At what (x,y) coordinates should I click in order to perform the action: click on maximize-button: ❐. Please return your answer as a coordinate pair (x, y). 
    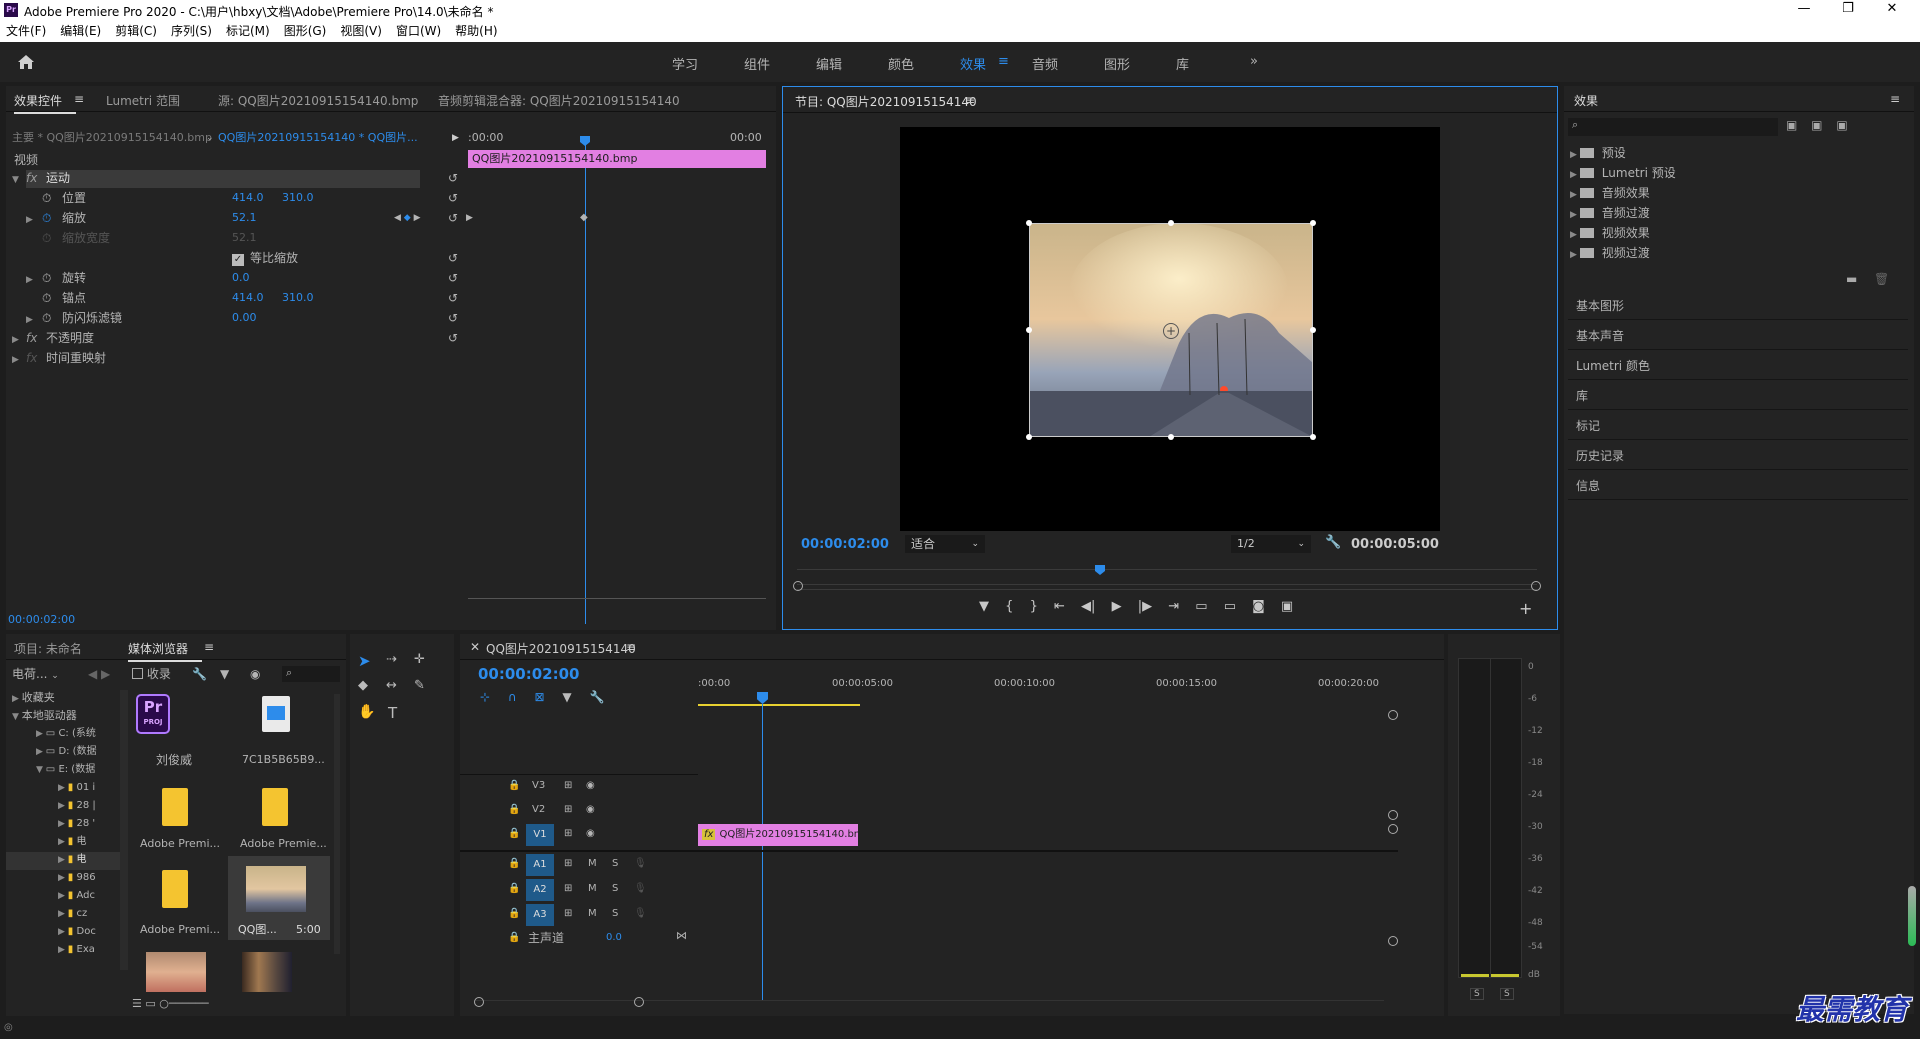
    Looking at the image, I should click on (1848, 8).